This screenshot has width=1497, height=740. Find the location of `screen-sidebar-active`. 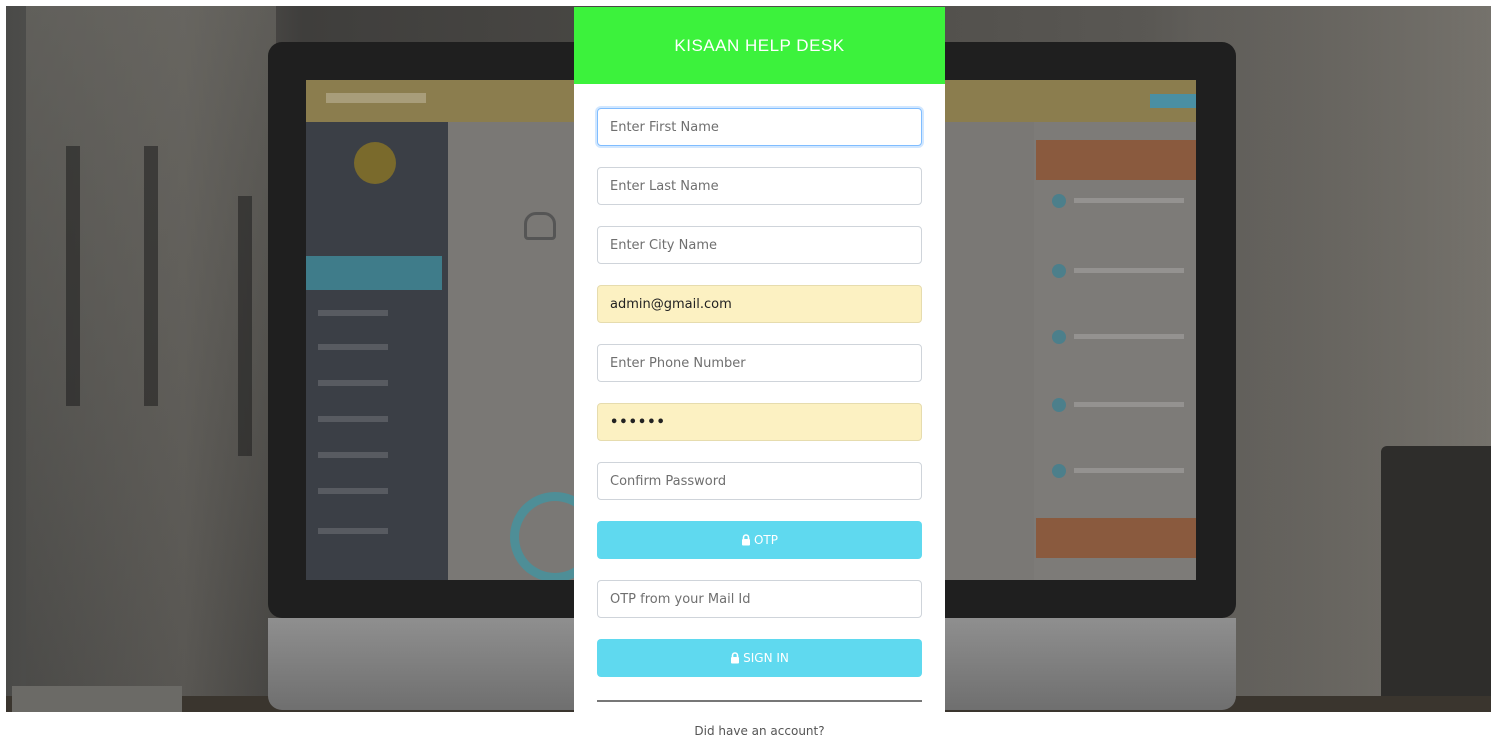

screen-sidebar-active is located at coordinates (374, 273).